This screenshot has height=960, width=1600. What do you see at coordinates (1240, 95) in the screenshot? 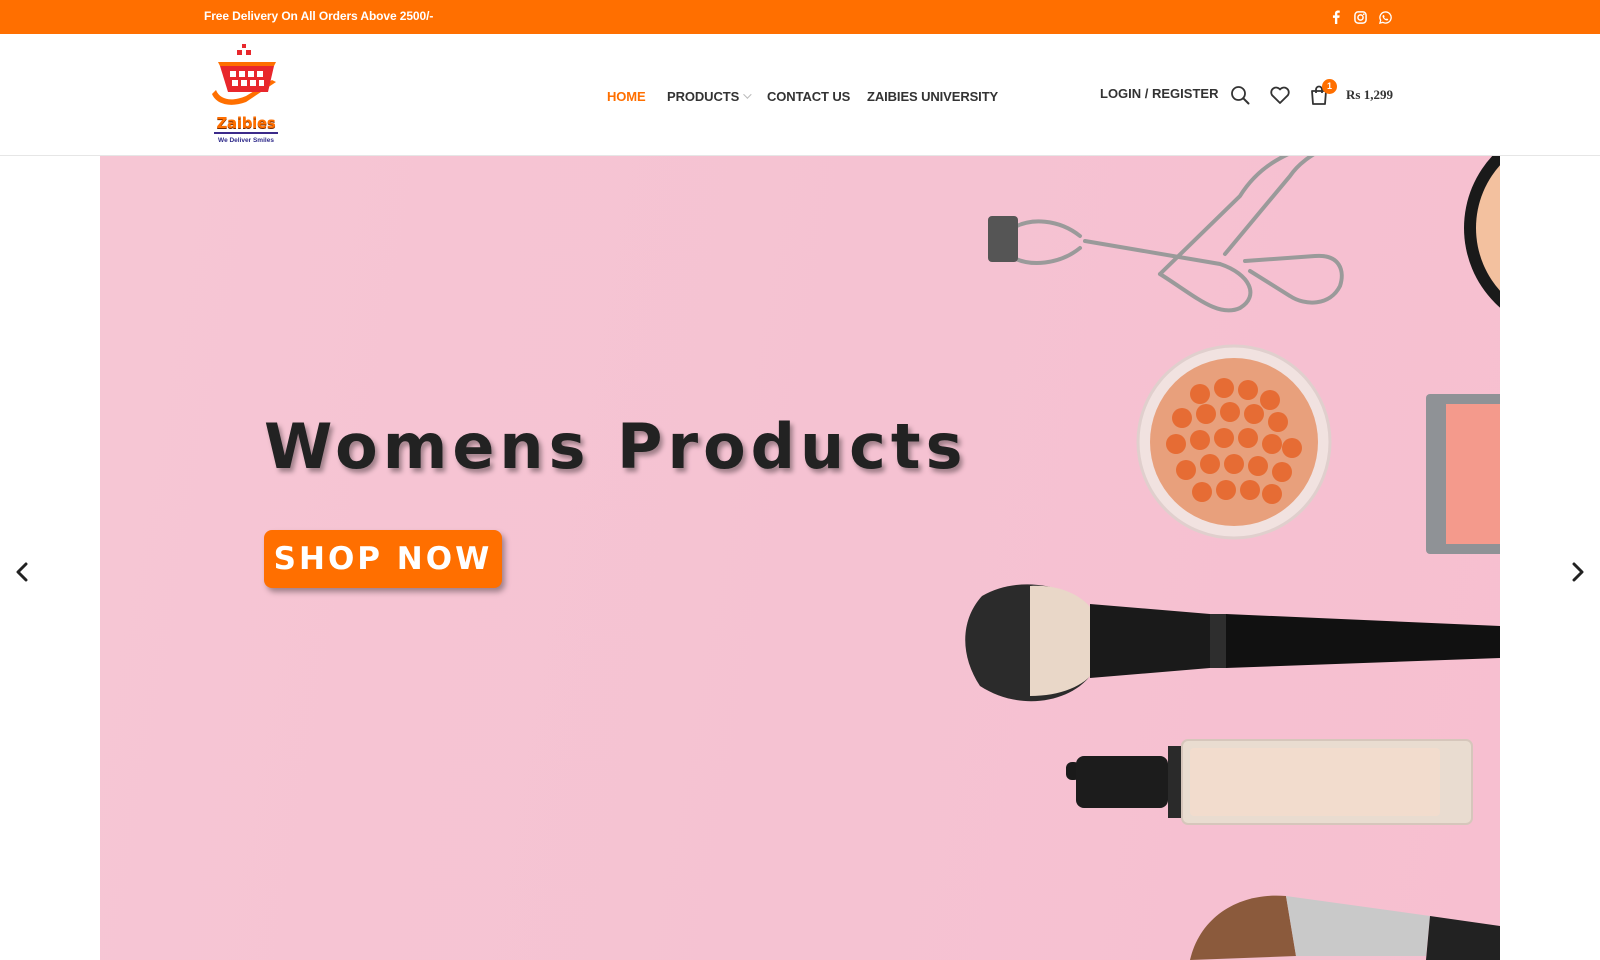
I see `search-icon` at bounding box center [1240, 95].